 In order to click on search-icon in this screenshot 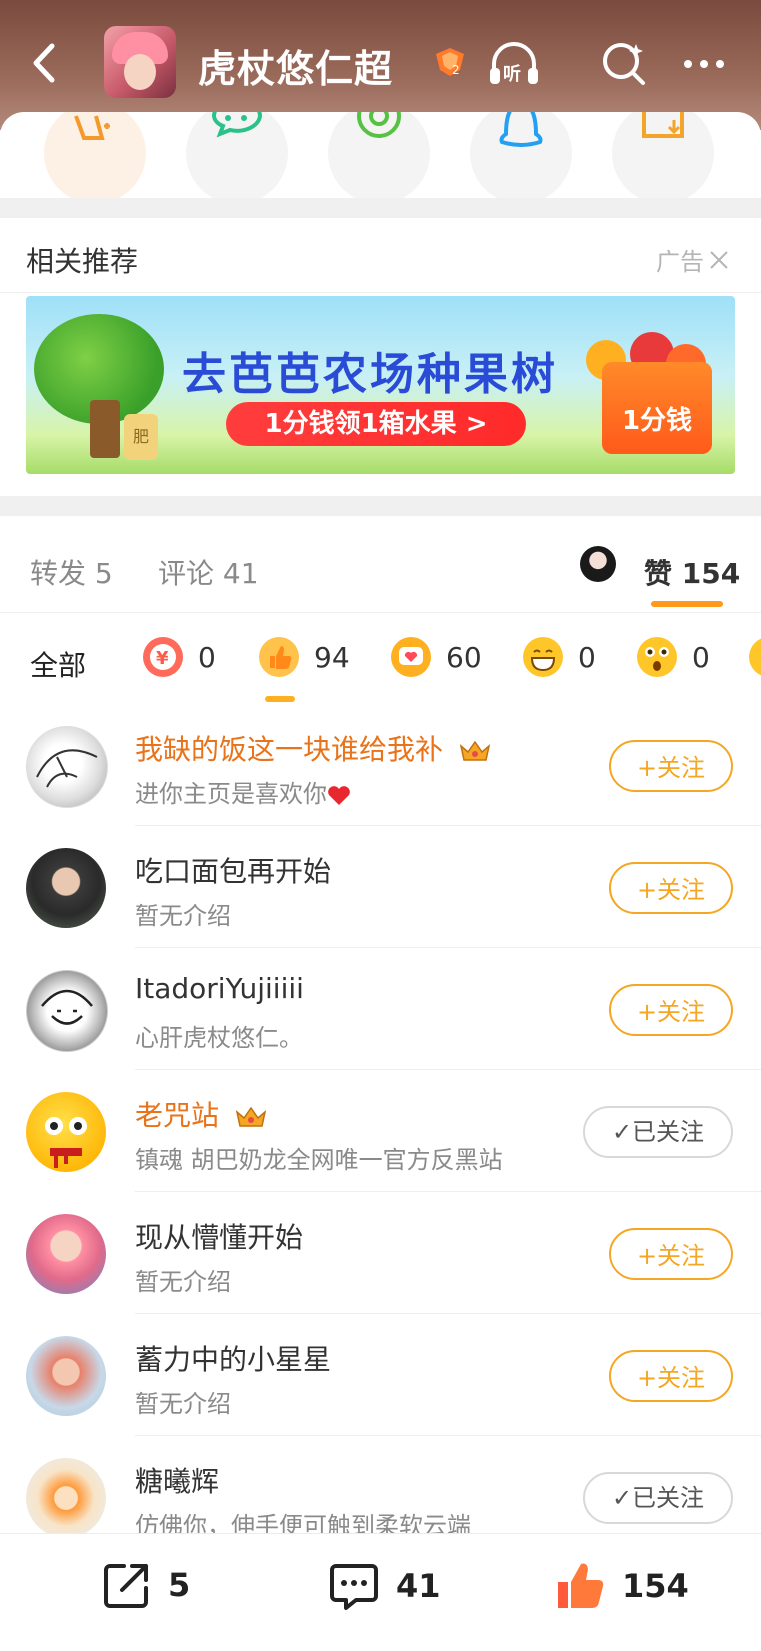, I will do `click(624, 64)`.